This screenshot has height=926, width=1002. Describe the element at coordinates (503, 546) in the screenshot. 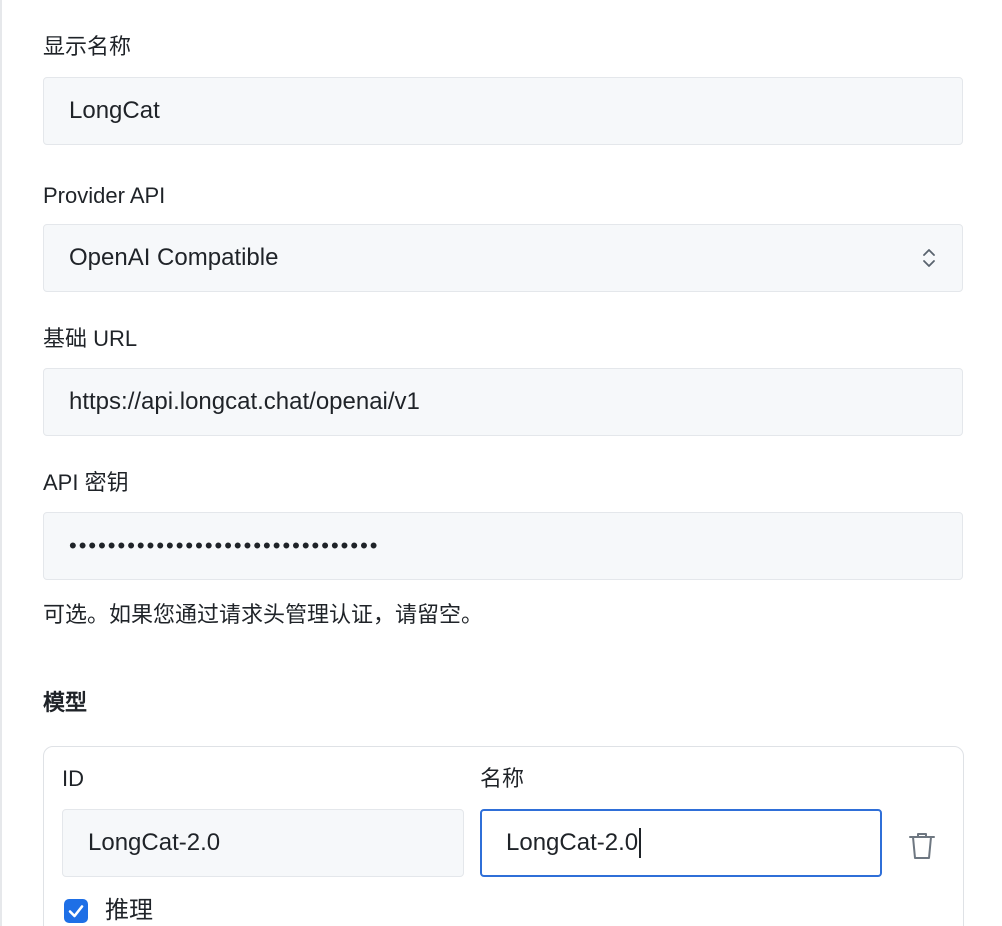

I see `api-key-input: ••••••••••••••••••••••••••••••••` at that location.